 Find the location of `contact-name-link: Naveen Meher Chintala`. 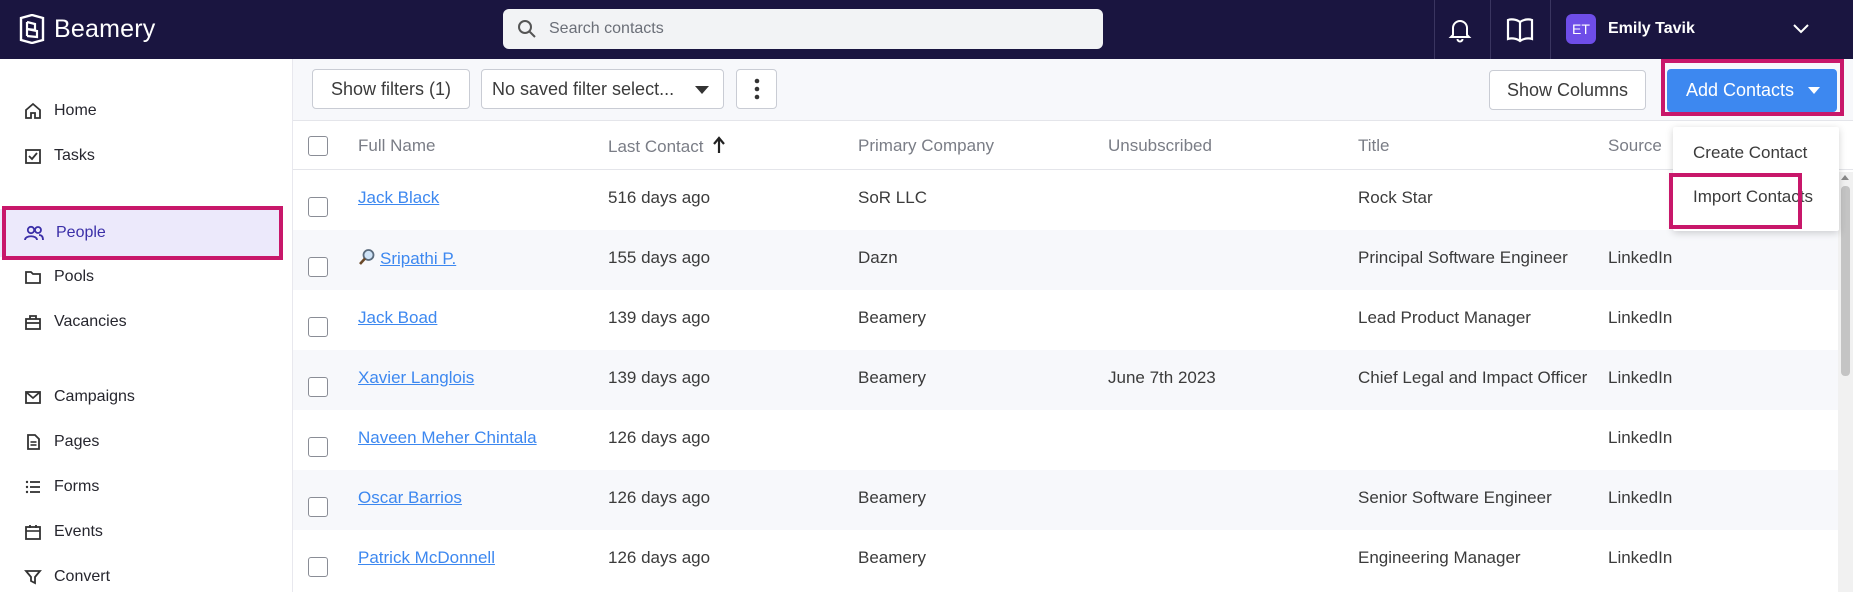

contact-name-link: Naveen Meher Chintala is located at coordinates (447, 438).